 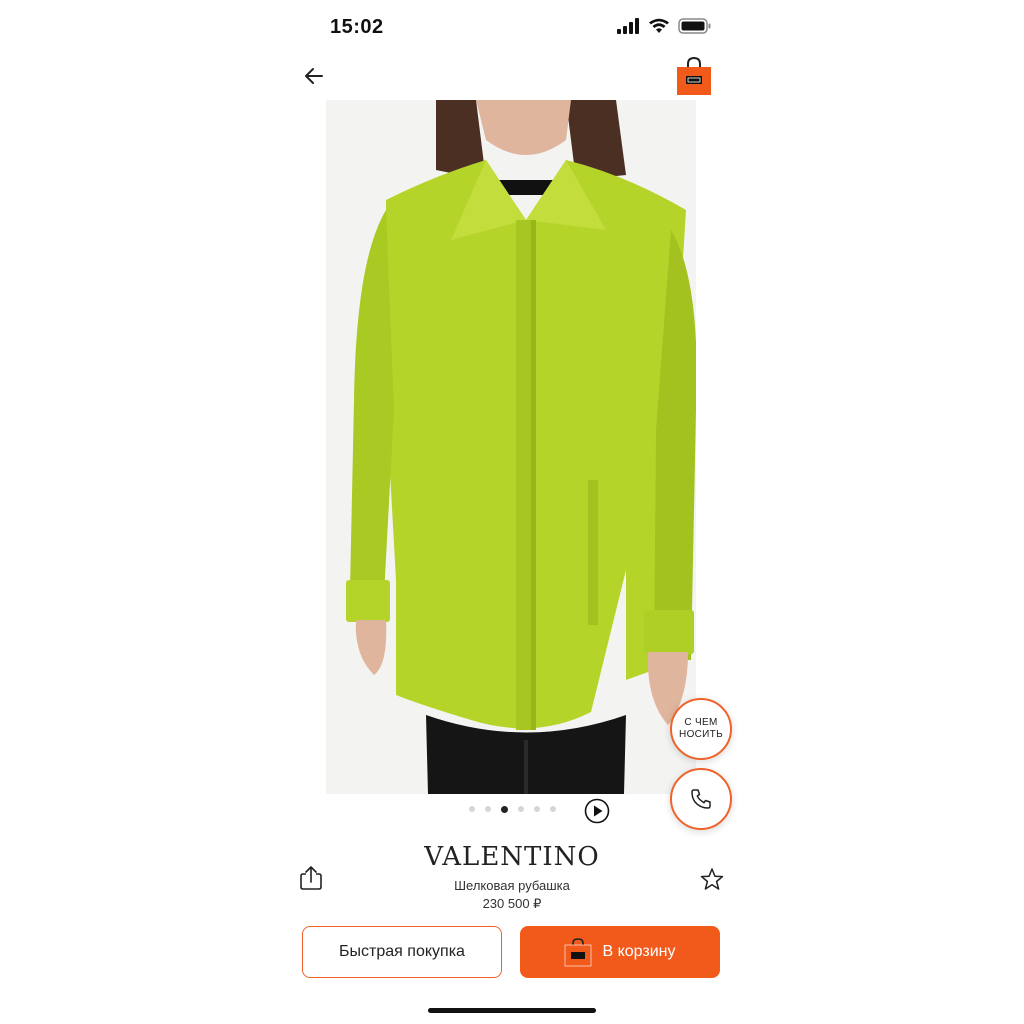 What do you see at coordinates (628, 26) in the screenshot?
I see `signal-icon` at bounding box center [628, 26].